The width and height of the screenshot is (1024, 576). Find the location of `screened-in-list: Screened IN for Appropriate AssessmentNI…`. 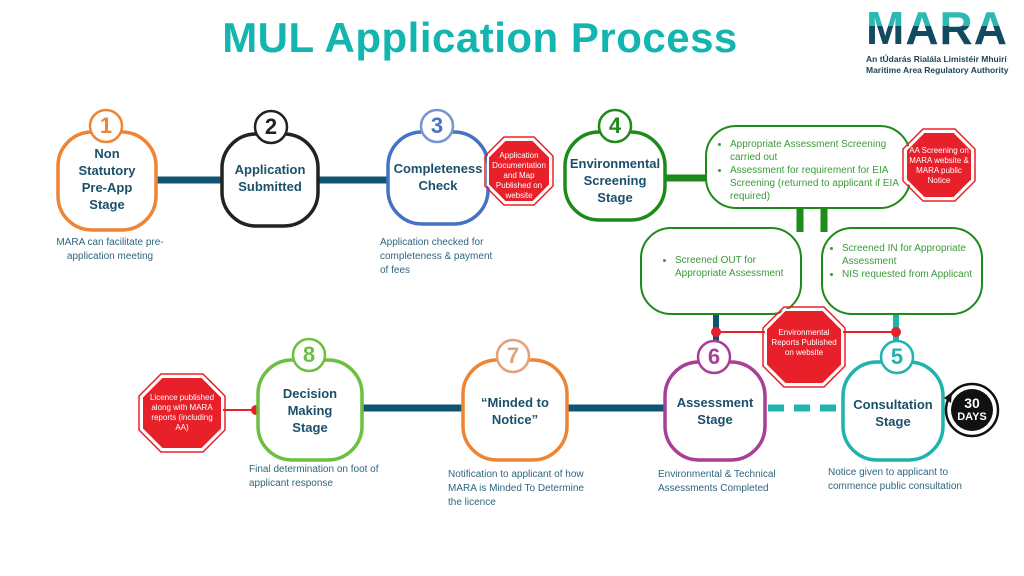

screened-in-list: Screened IN for Appropriate AssessmentNI… is located at coordinates (905, 261).